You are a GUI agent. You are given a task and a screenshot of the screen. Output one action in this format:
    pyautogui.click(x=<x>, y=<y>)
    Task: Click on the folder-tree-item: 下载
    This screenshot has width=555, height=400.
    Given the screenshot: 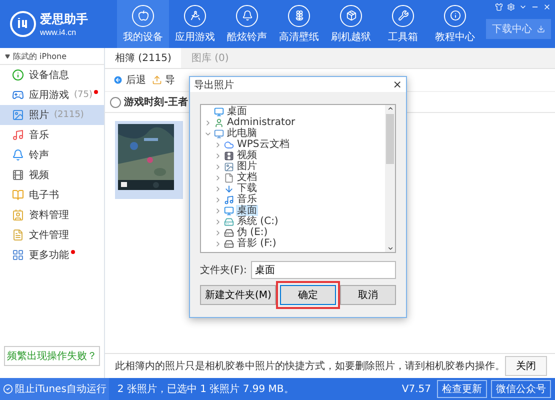 What is the action you would take?
    pyautogui.click(x=247, y=188)
    